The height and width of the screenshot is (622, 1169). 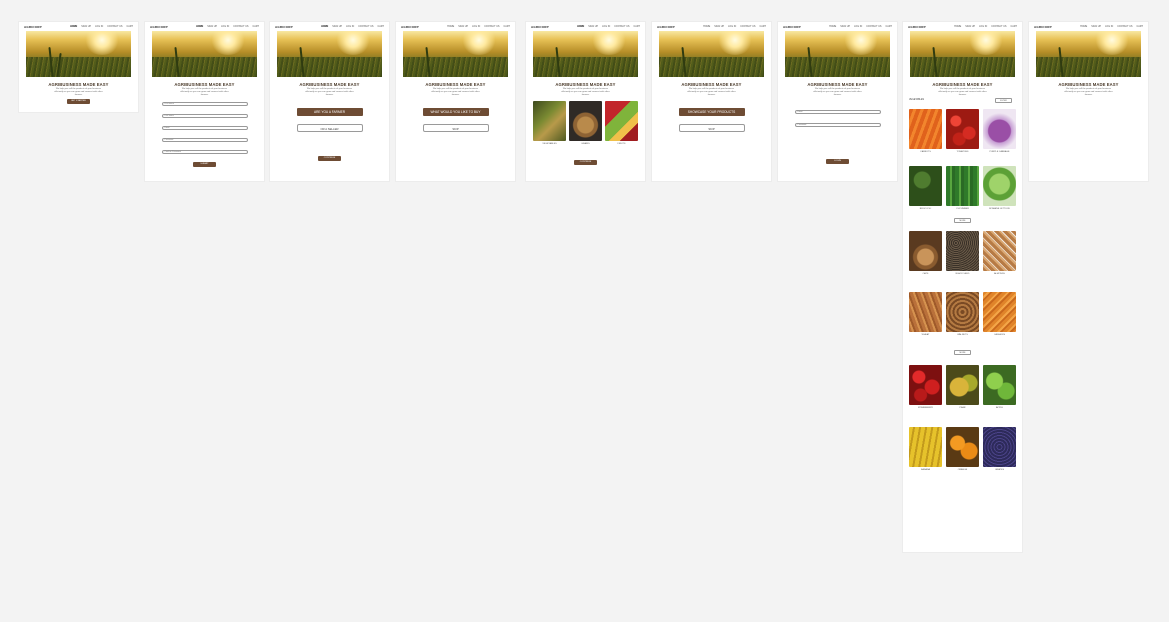 What do you see at coordinates (925, 385) in the screenshot?
I see `product-strawberry-image` at bounding box center [925, 385].